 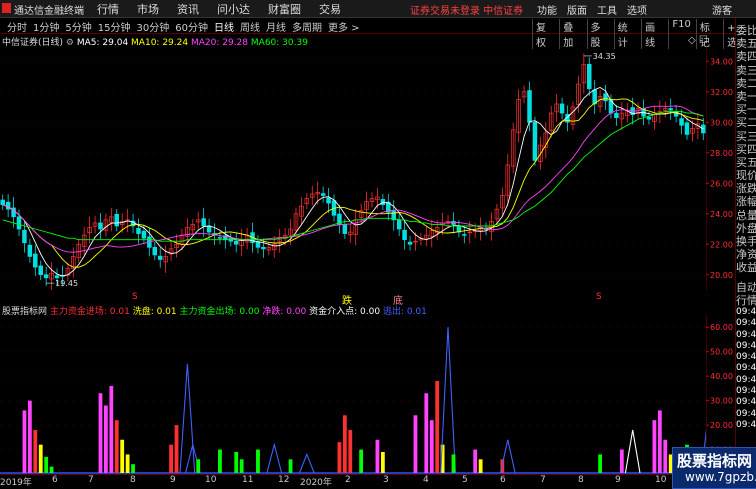 What do you see at coordinates (307, 26) in the screenshot?
I see `tab-multi-period: 多周期` at bounding box center [307, 26].